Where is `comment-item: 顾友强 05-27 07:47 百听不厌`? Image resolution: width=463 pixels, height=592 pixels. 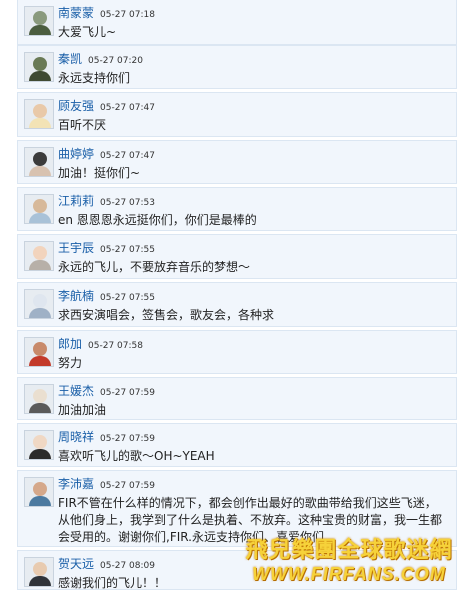
comment-item: 顾友强 05-27 07:47 百听不厌 is located at coordinates (237, 114).